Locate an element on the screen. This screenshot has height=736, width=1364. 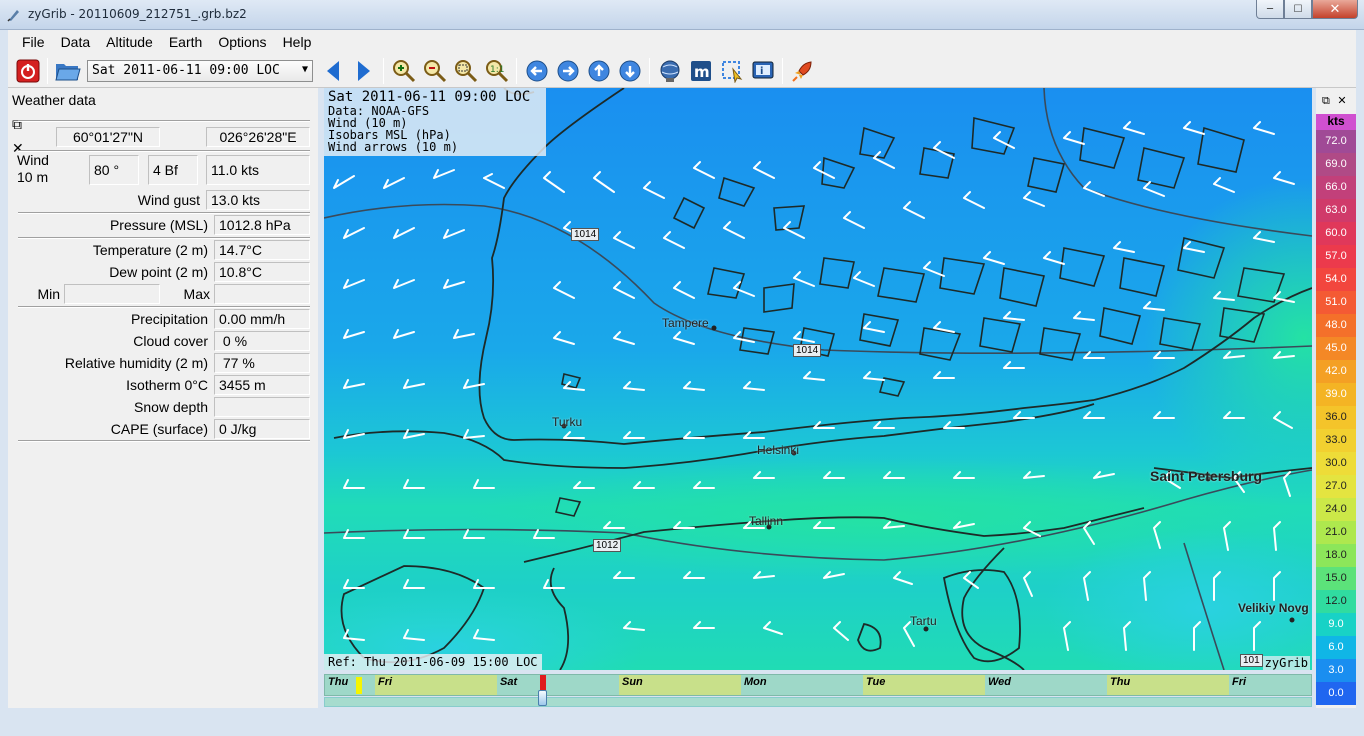
timeline-slider-handle is located at coordinates (542, 698).